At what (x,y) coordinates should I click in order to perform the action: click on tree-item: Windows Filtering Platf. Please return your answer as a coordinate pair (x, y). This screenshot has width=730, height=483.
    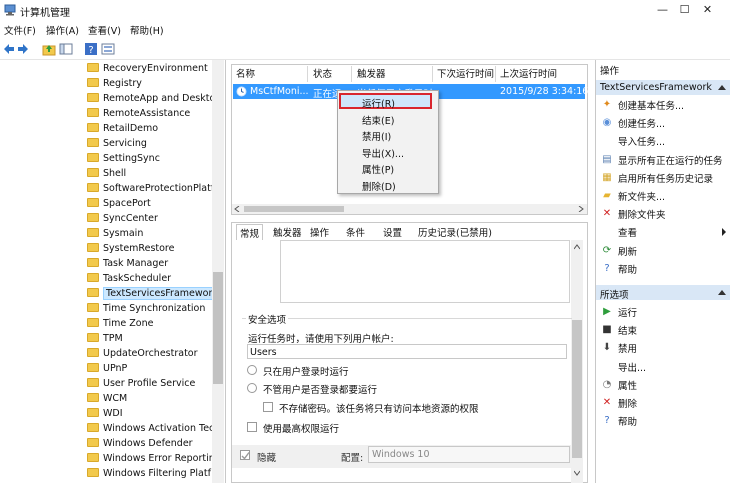
    Looking at the image, I should click on (149, 475).